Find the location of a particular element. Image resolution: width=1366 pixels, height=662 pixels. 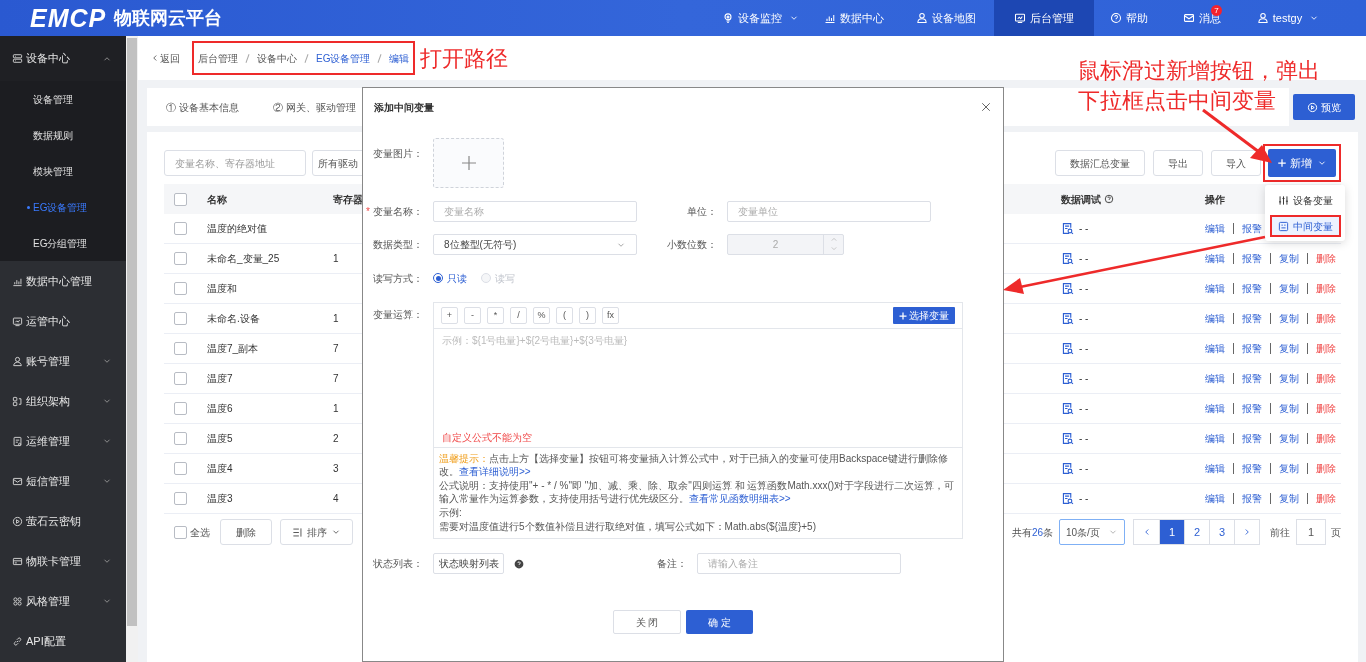

delete-button: 删除 is located at coordinates (246, 532).